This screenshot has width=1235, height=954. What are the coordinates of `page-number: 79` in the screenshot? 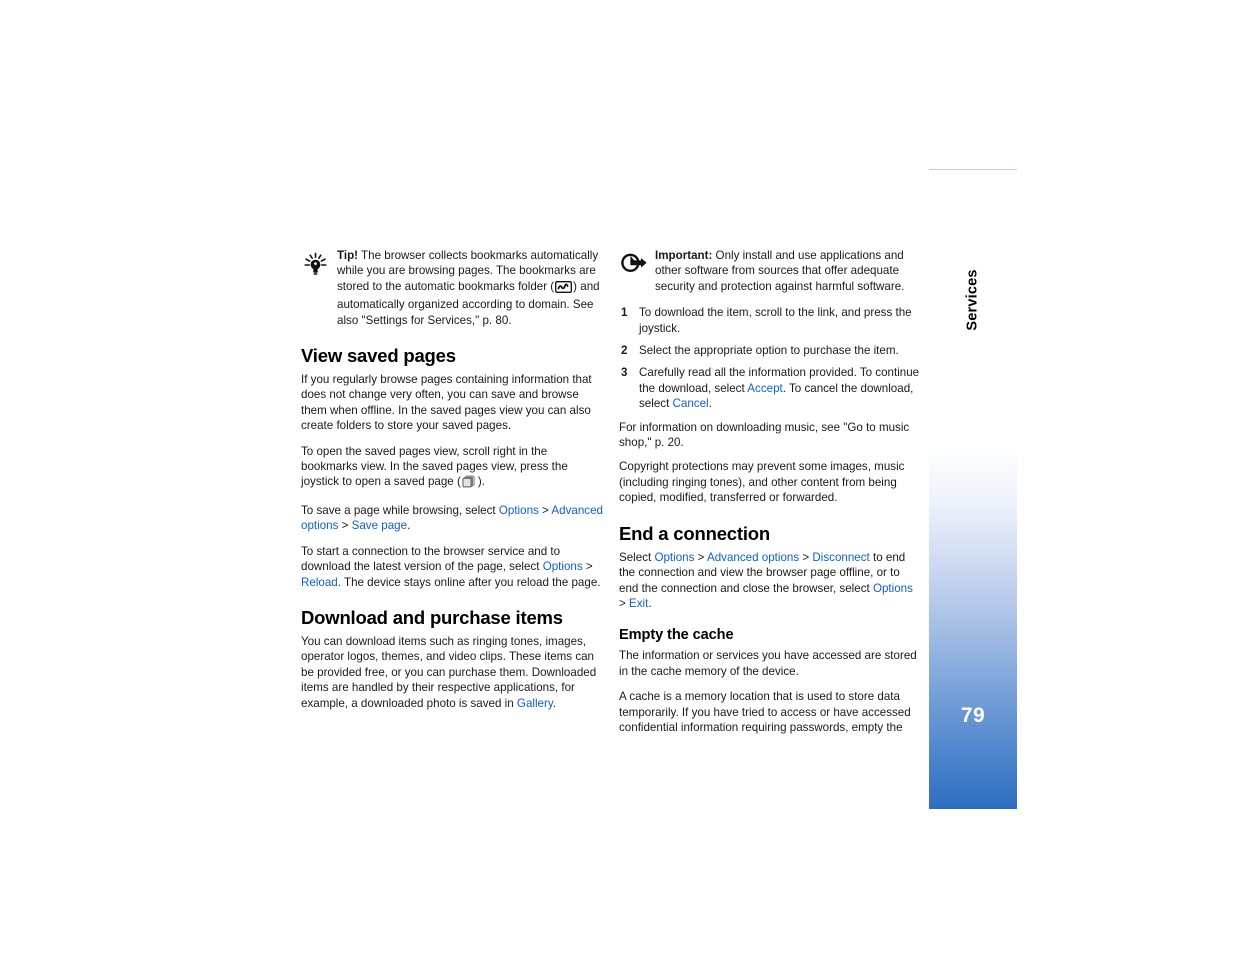 It's located at (973, 715).